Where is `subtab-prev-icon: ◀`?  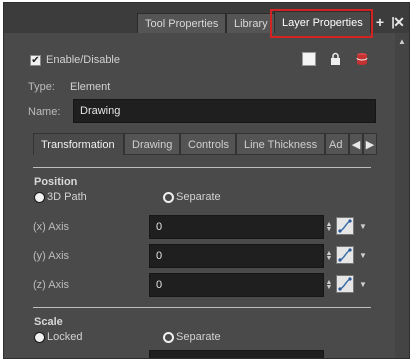 subtab-prev-icon: ◀ is located at coordinates (356, 144).